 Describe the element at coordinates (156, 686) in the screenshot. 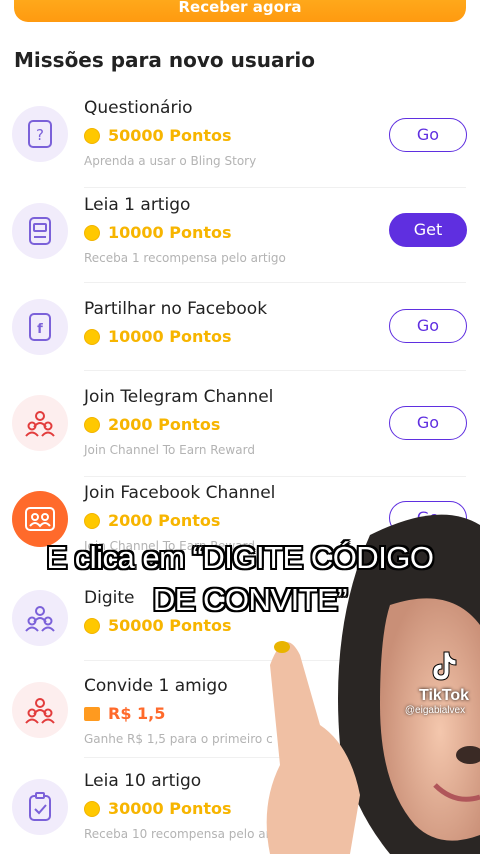

I see `mission-title: Convide 1 amigo` at that location.